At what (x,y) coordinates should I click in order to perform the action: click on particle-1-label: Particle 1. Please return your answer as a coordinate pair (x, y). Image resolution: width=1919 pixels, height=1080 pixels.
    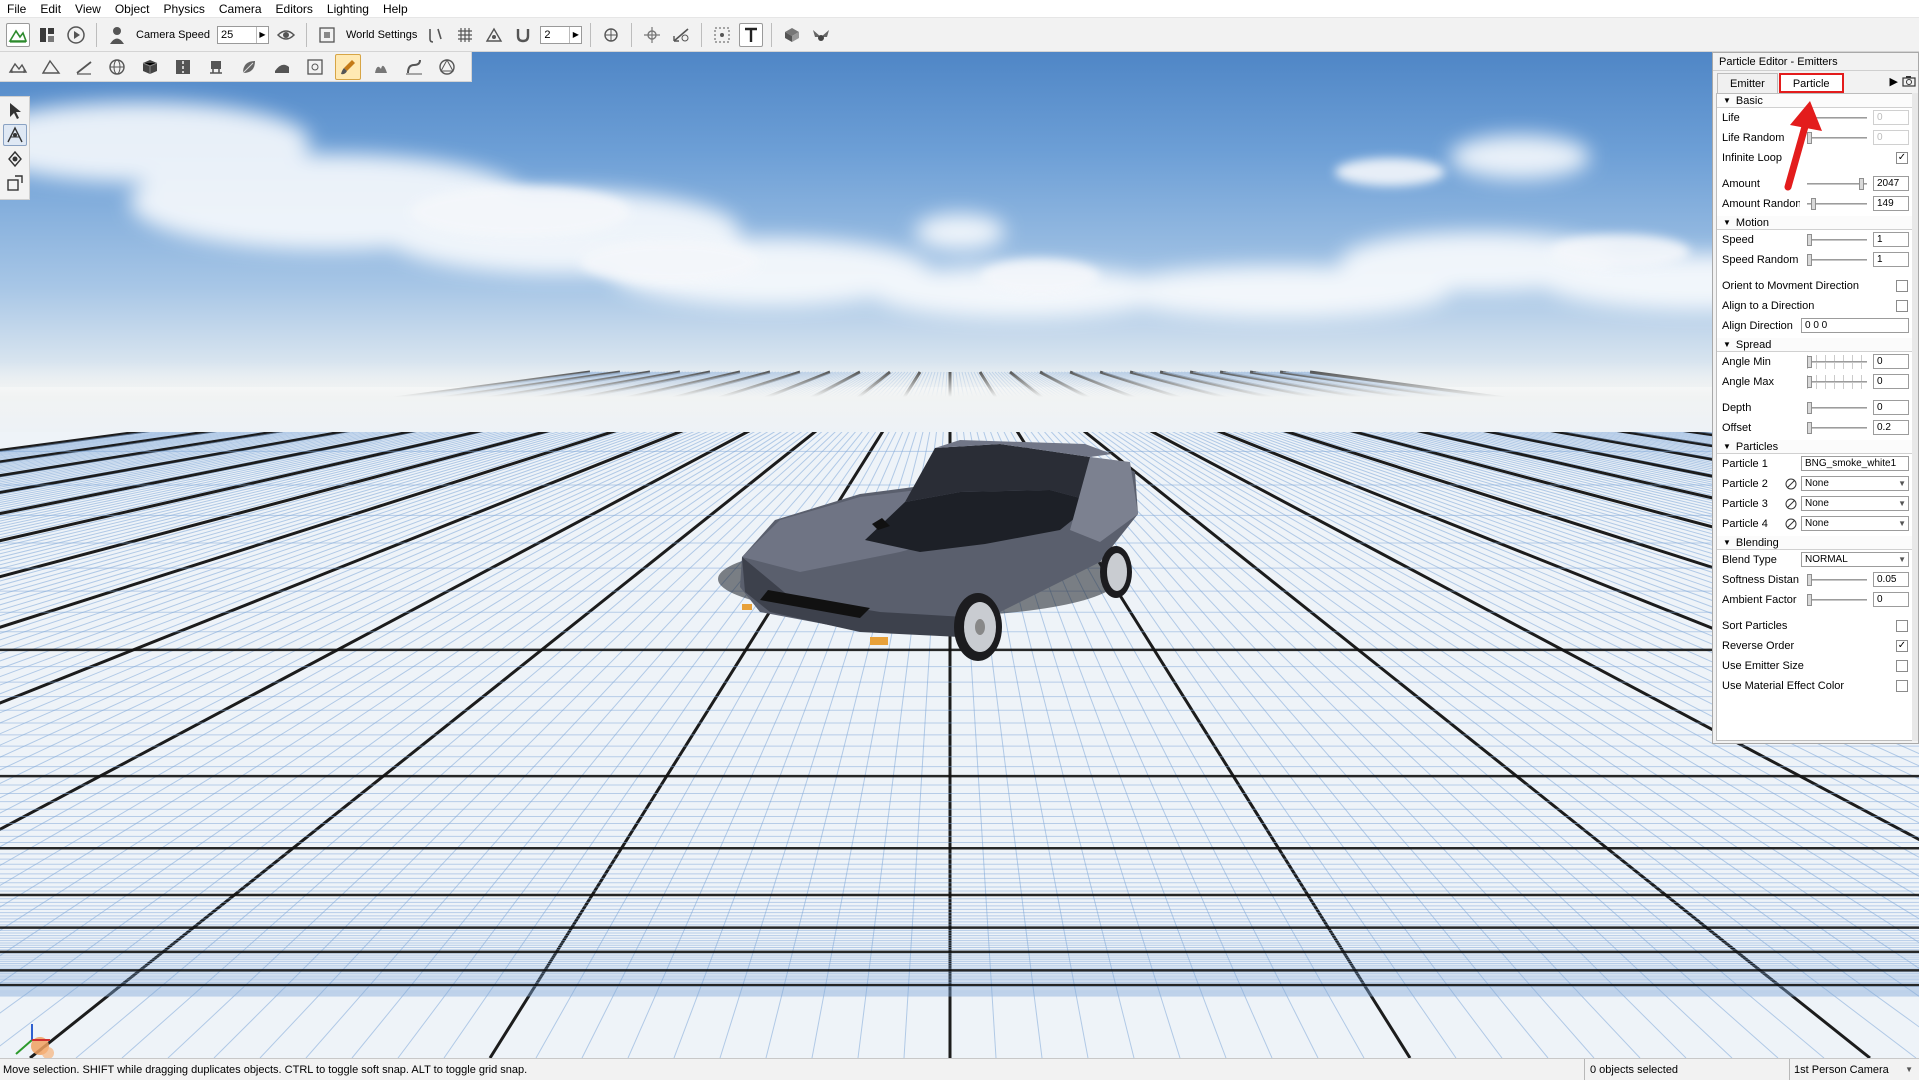
    Looking at the image, I should click on (1745, 464).